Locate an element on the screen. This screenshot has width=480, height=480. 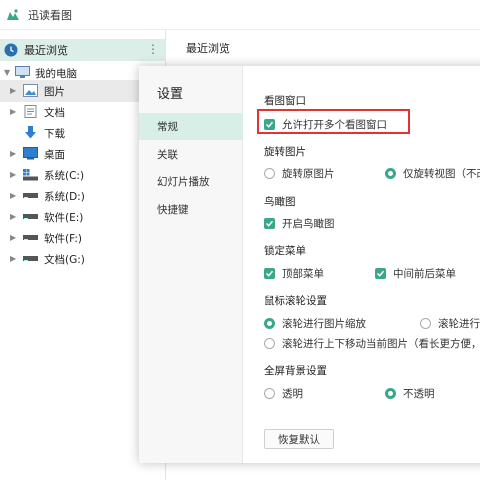
settings-tab-general: 常规 is located at coordinates (191, 126).